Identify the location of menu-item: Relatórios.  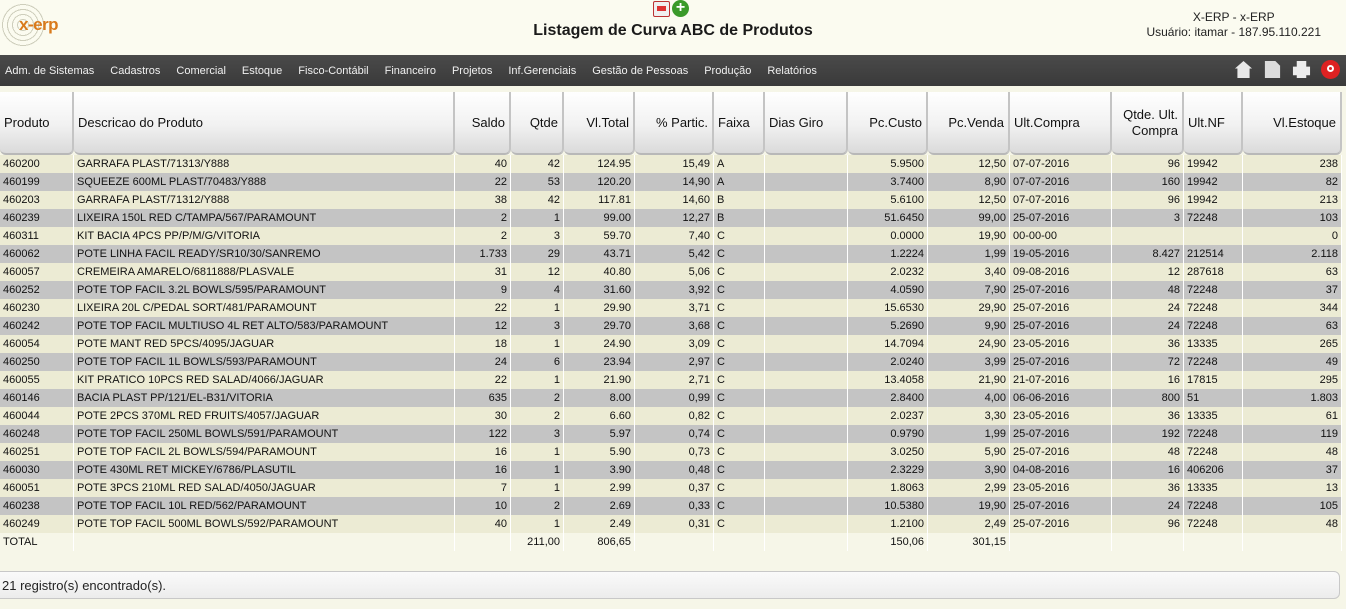
(792, 71).